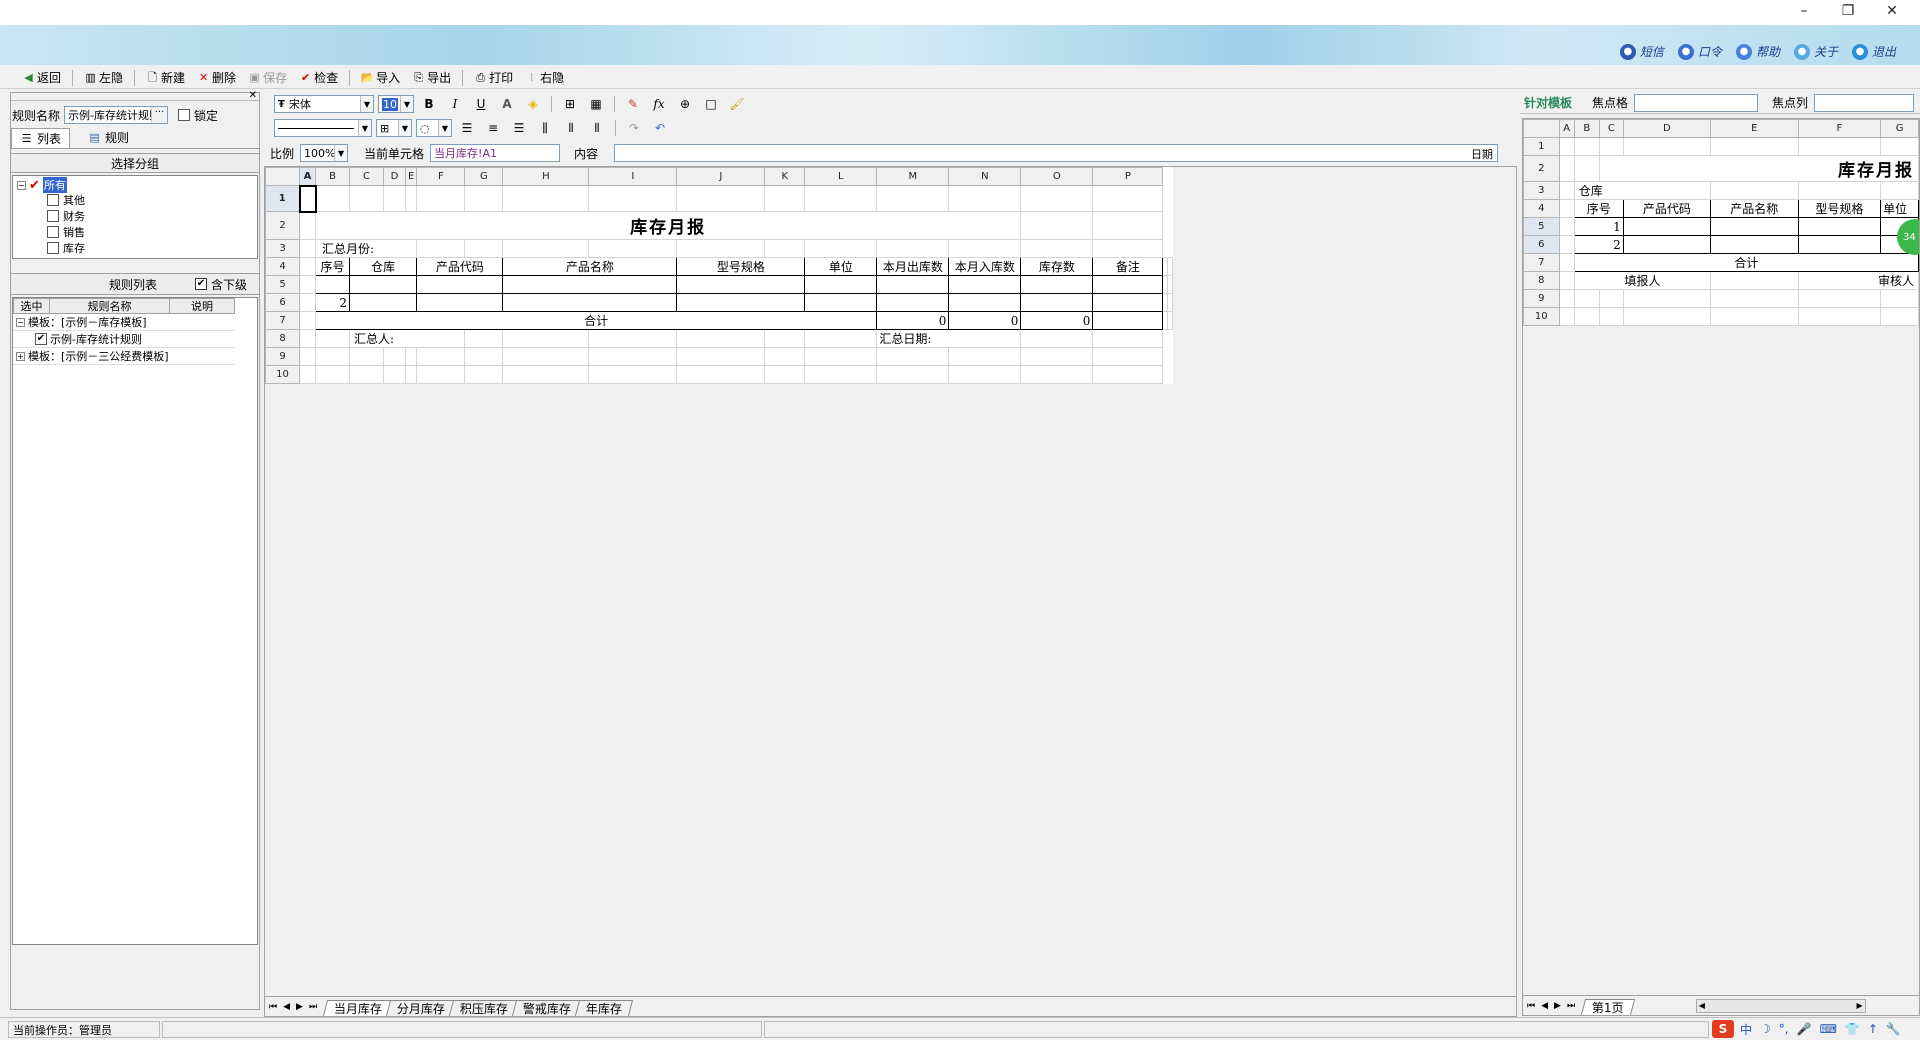 This screenshot has width=1920, height=1040. Describe the element at coordinates (1598, 208) in the screenshot. I see `template-header-cell: 序号` at that location.